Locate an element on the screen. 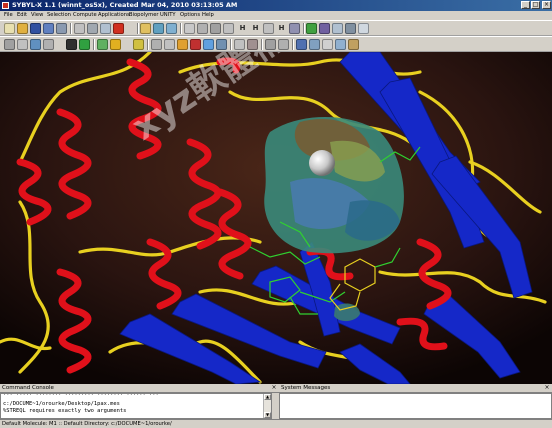 This screenshot has width=552, height=428. system-messages-output is located at coordinates (415, 406).